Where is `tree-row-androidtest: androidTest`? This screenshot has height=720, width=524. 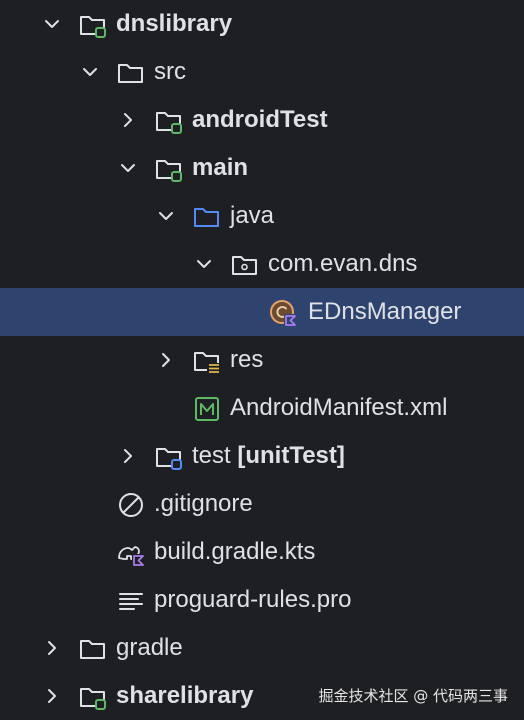
tree-row-androidtest: androidTest is located at coordinates (262, 120).